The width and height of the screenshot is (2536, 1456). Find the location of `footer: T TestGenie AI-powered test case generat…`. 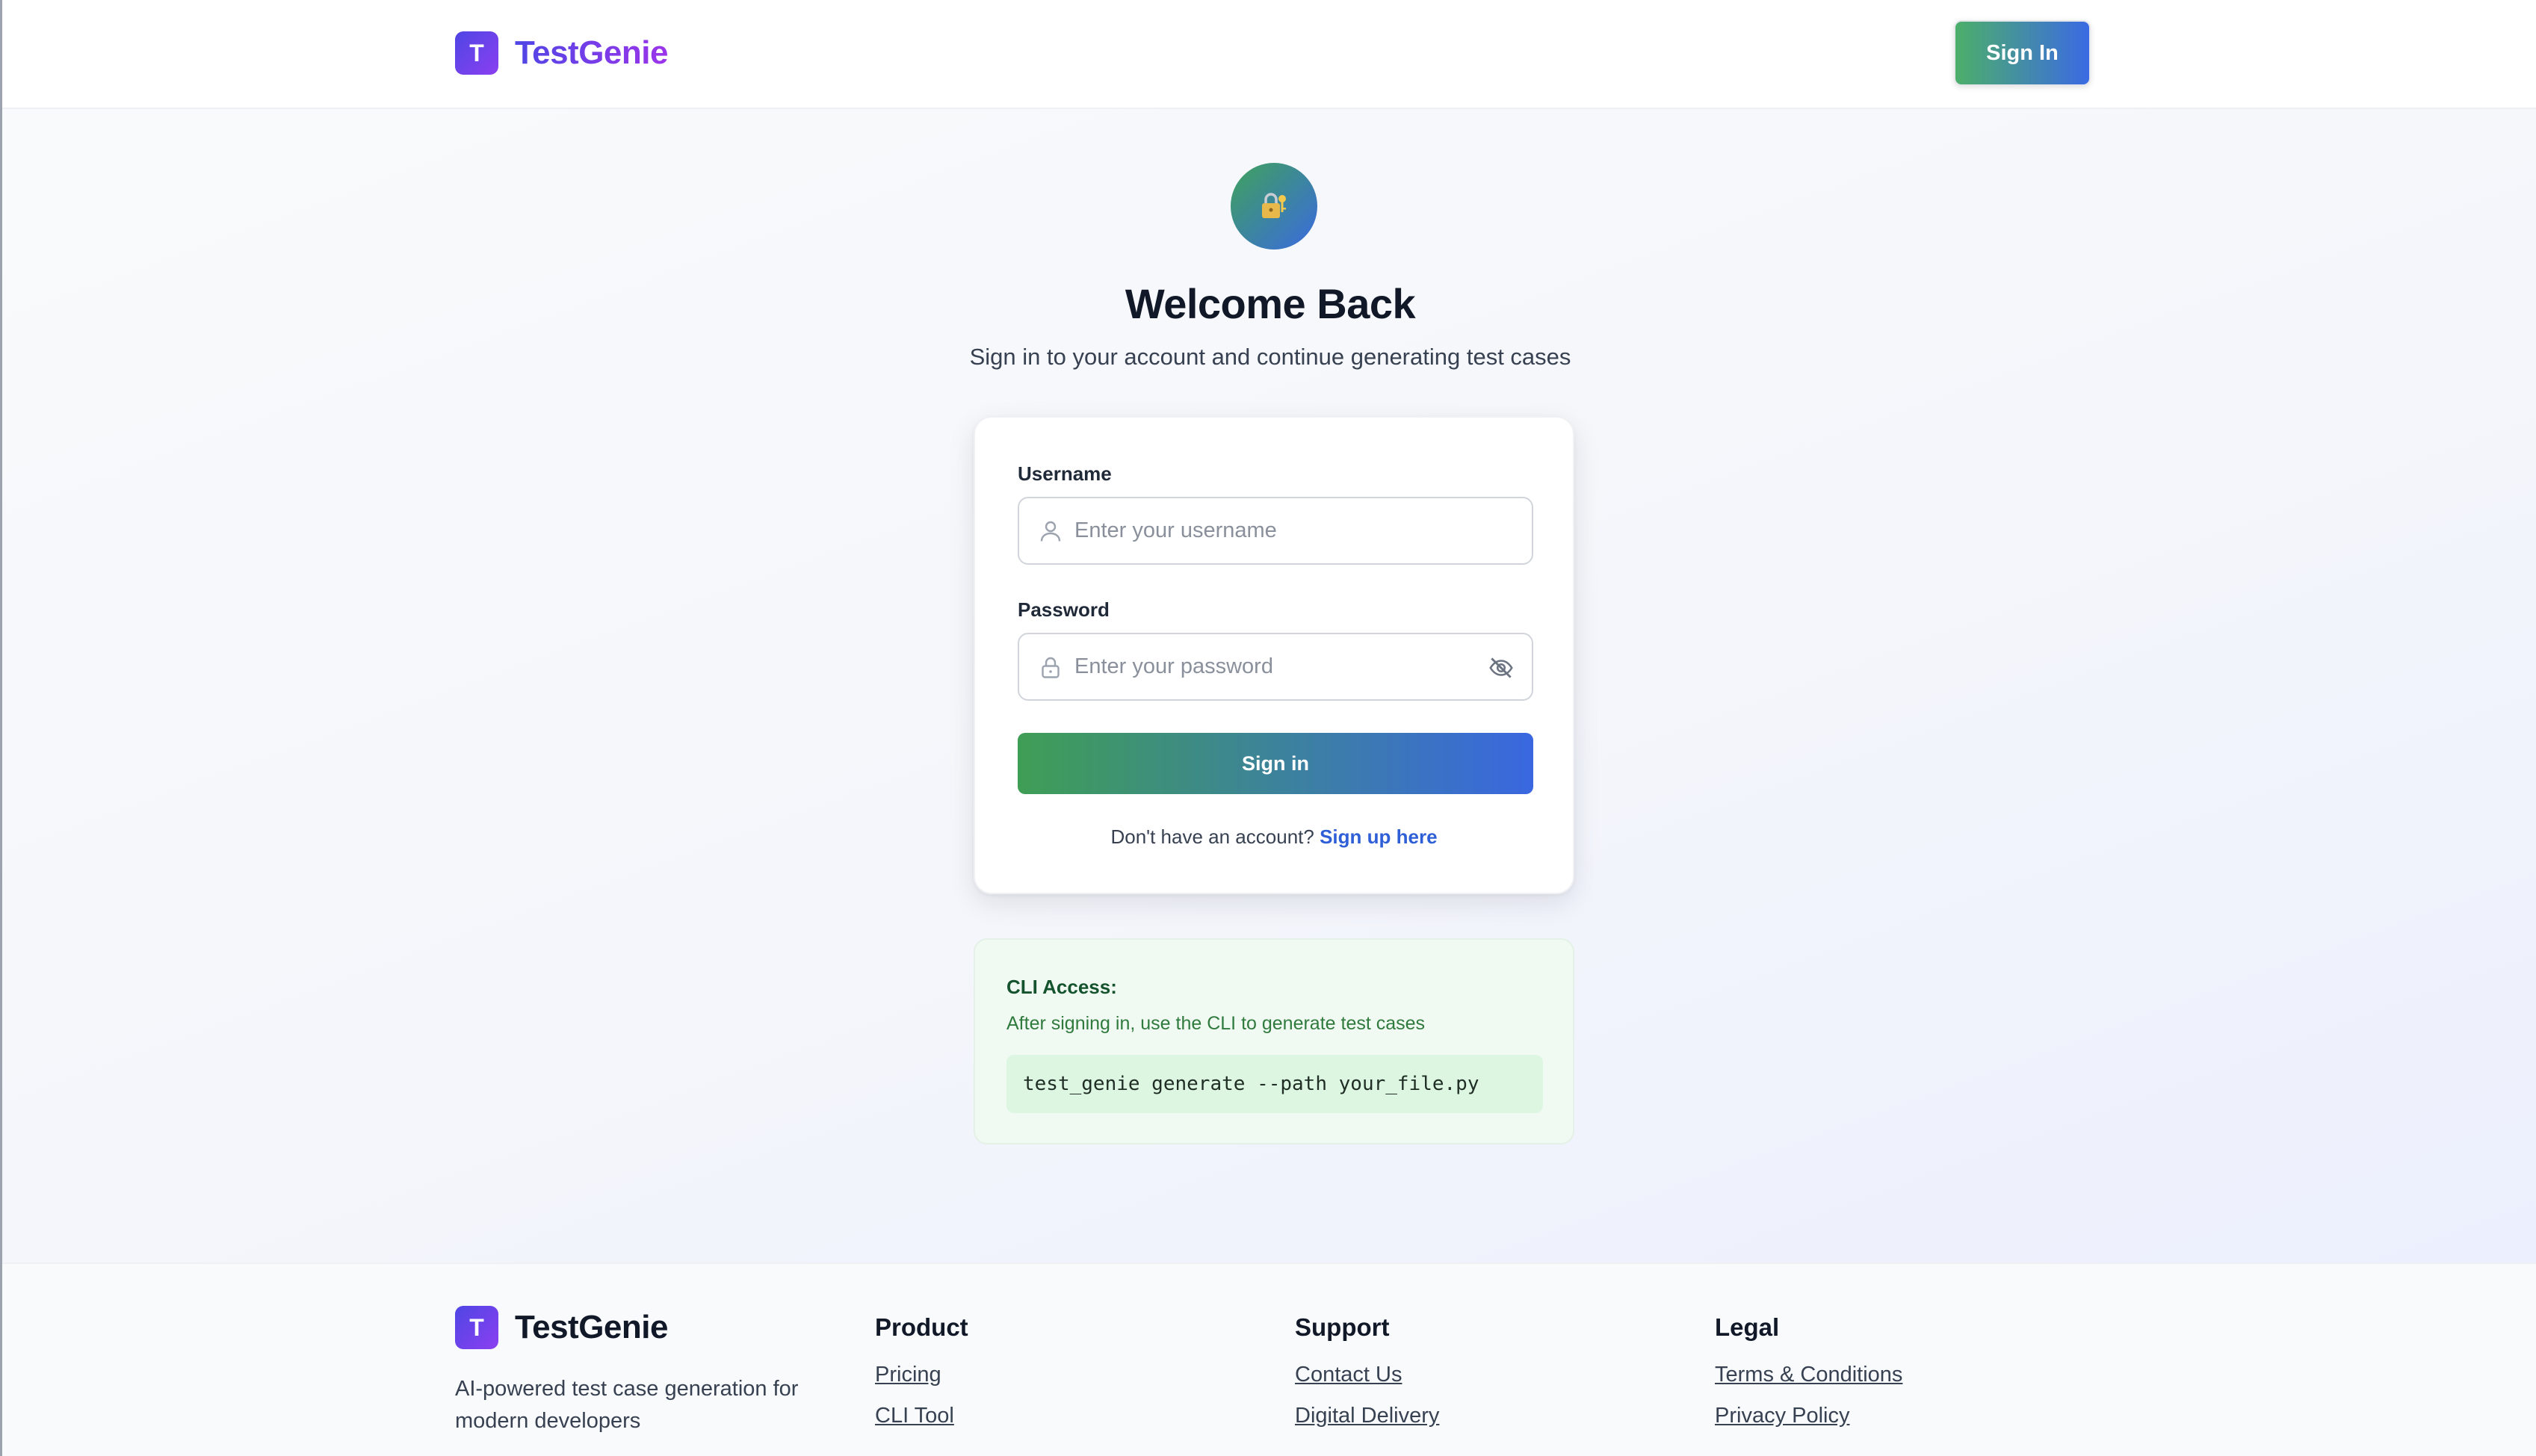

footer: T TestGenie AI-powered test case generat… is located at coordinates (1269, 1359).